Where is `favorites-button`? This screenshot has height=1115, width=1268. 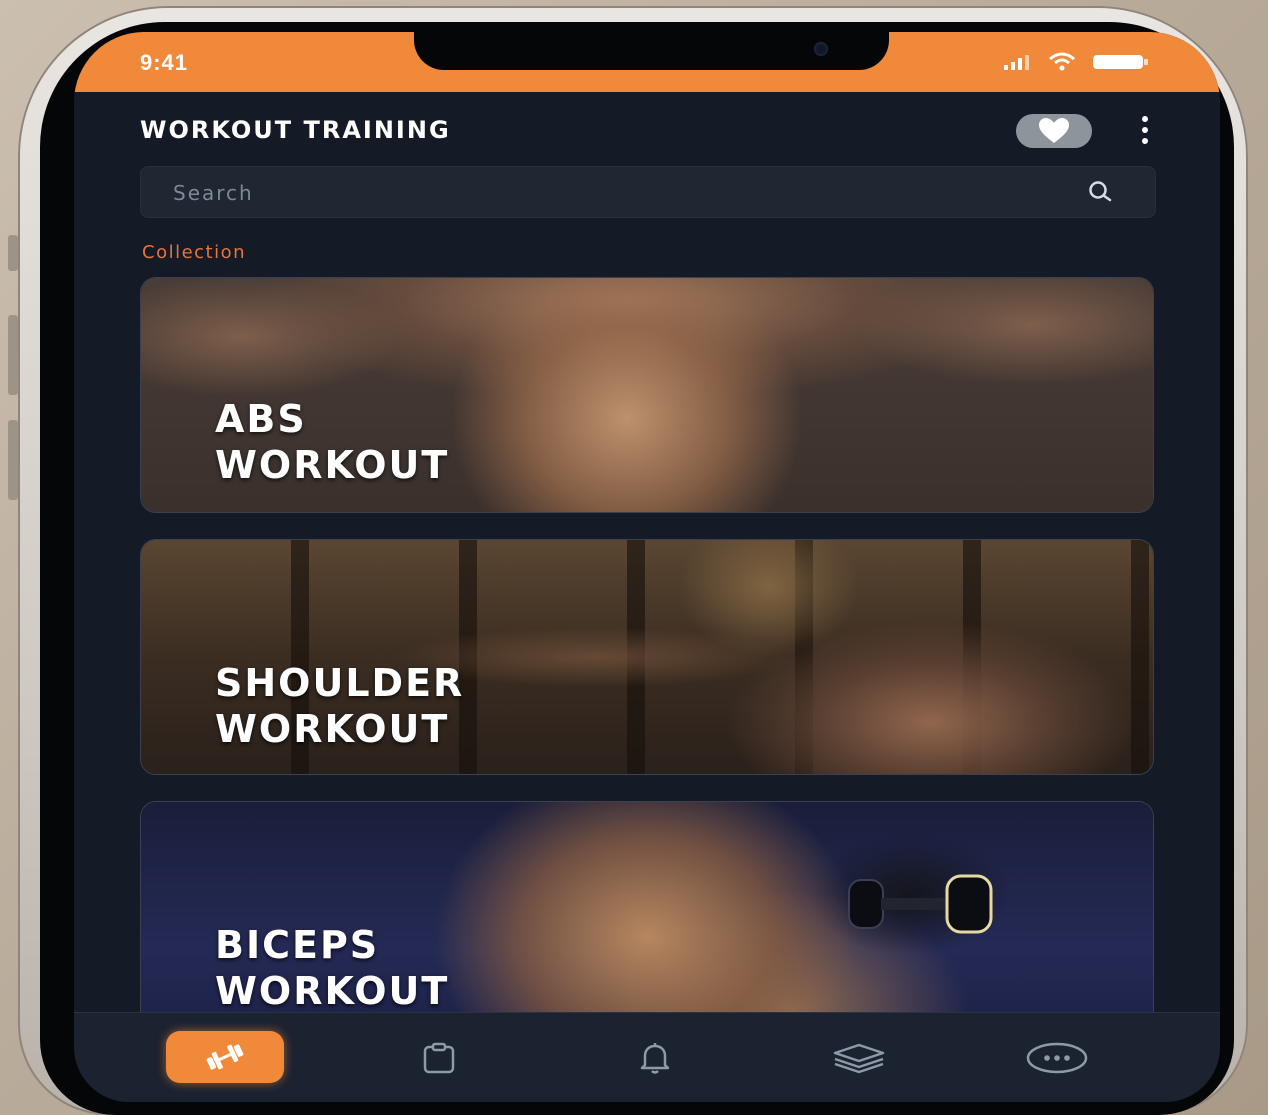 favorites-button is located at coordinates (1054, 131).